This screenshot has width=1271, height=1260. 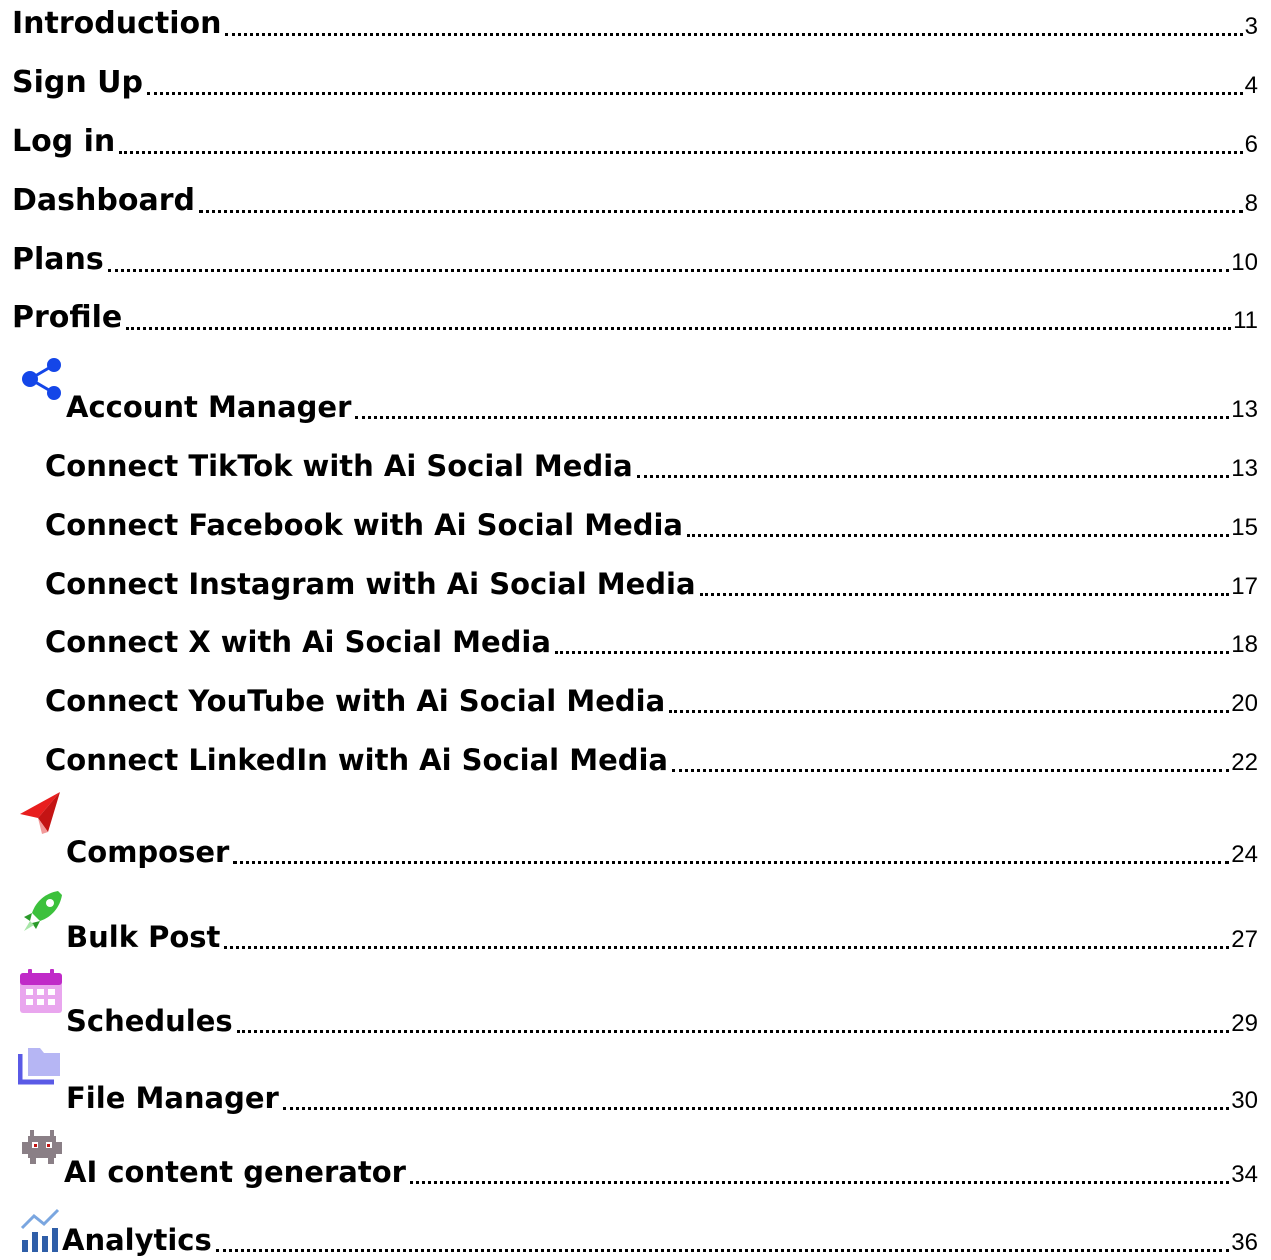 I want to click on toc-entry-plans: Plans 10, so click(x=635, y=258).